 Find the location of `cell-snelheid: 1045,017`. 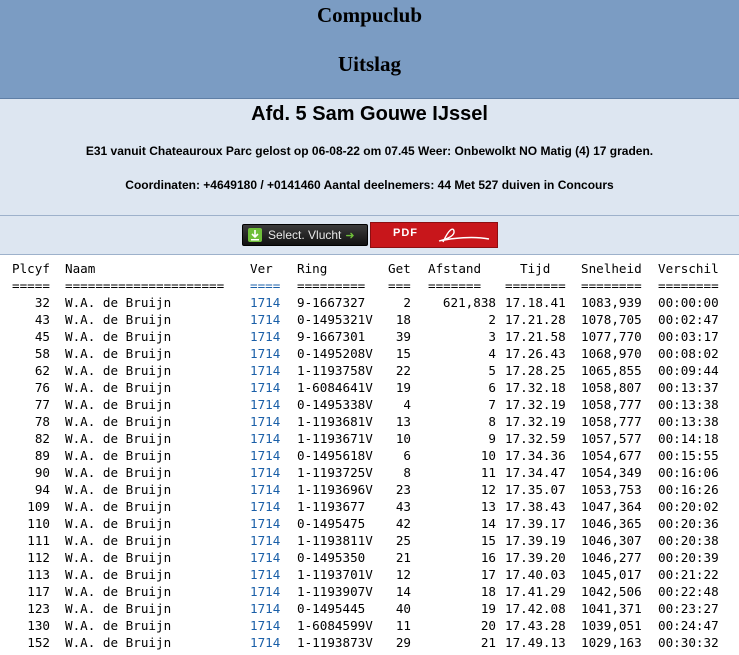

cell-snelheid: 1045,017 is located at coordinates (611, 574).